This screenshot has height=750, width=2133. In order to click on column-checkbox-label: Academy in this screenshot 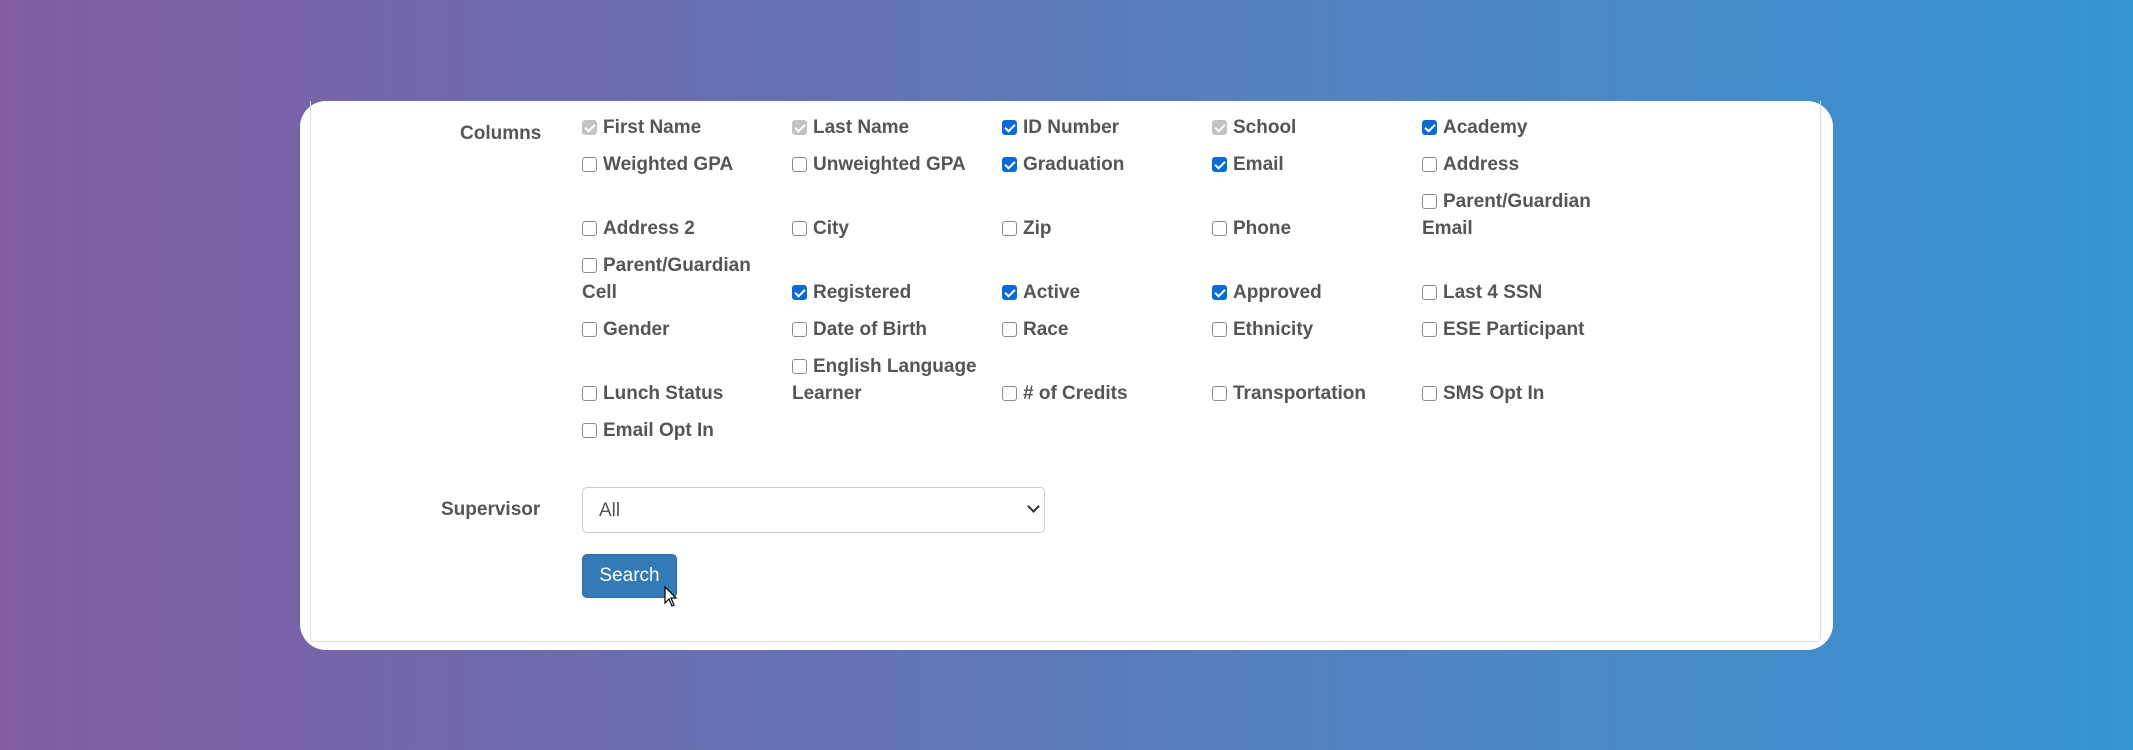, I will do `click(1485, 127)`.